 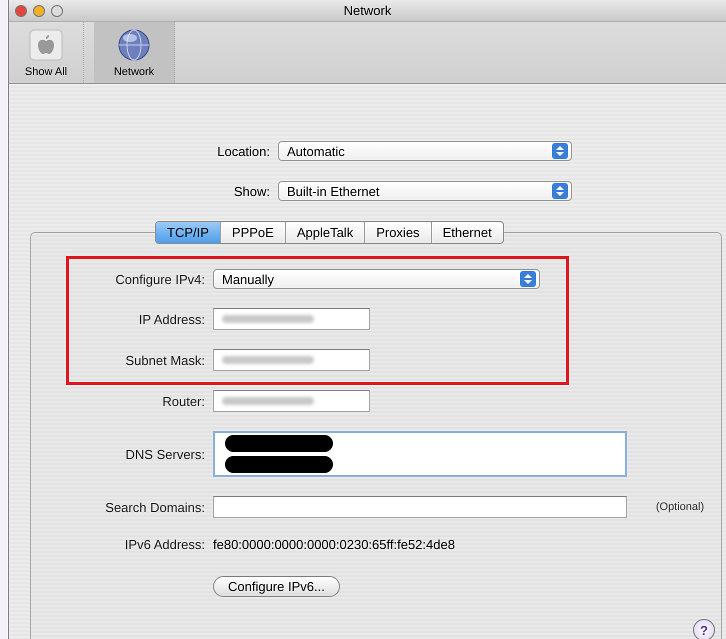 What do you see at coordinates (425, 151) in the screenshot?
I see `dropdown: Automatic` at bounding box center [425, 151].